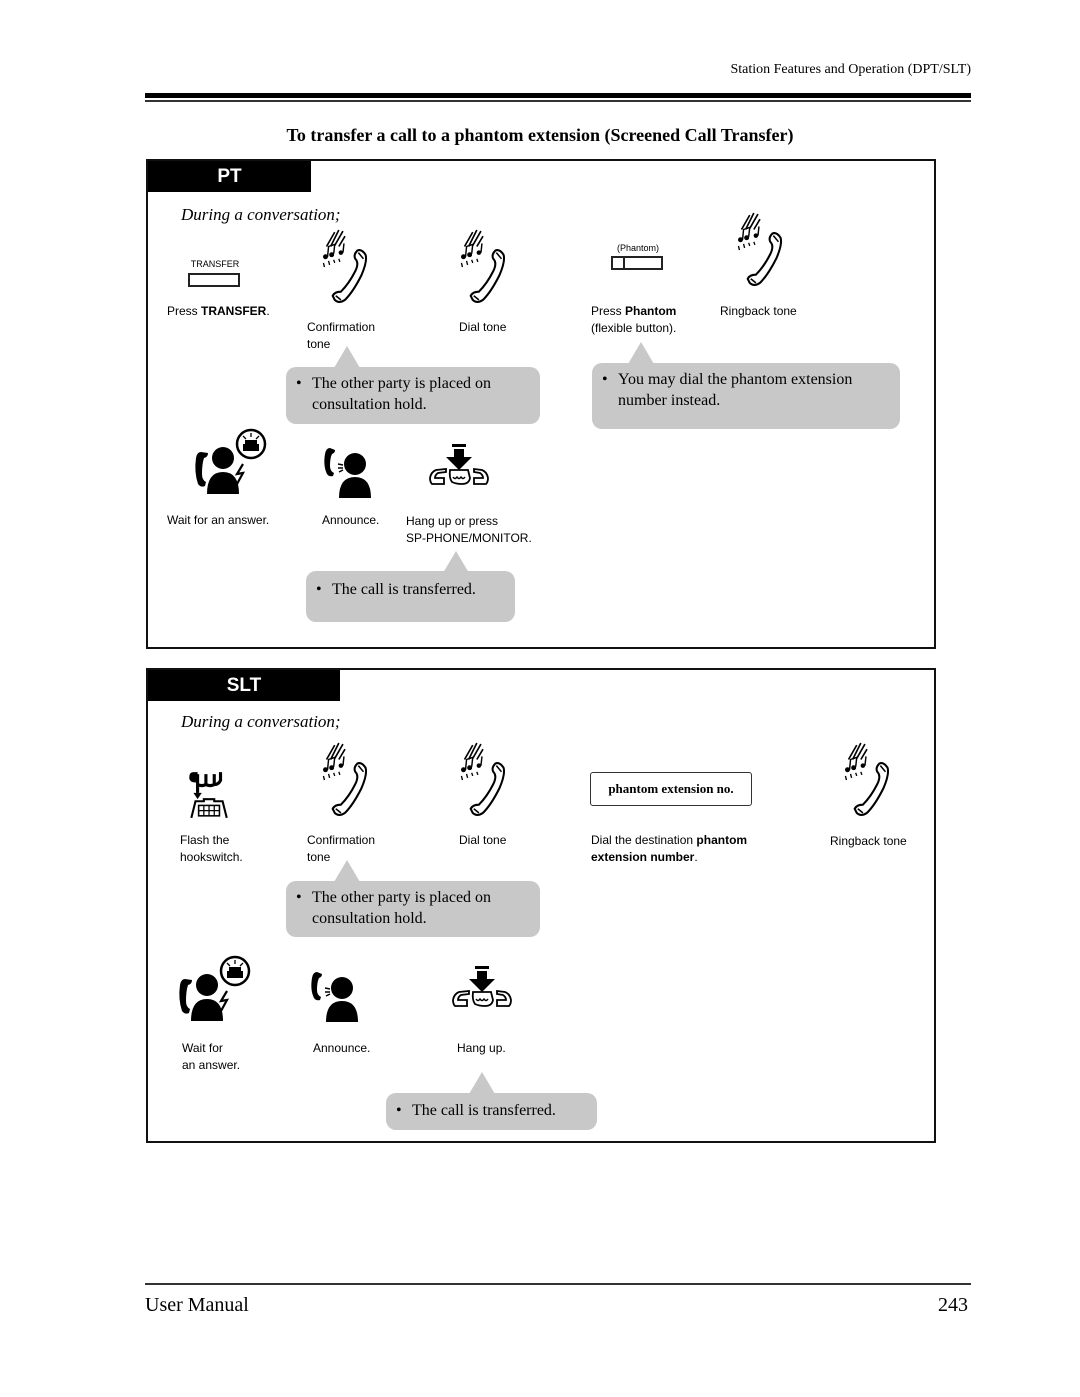 Image resolution: width=1080 pixels, height=1397 pixels. I want to click on slt-tab: SLT, so click(244, 685).